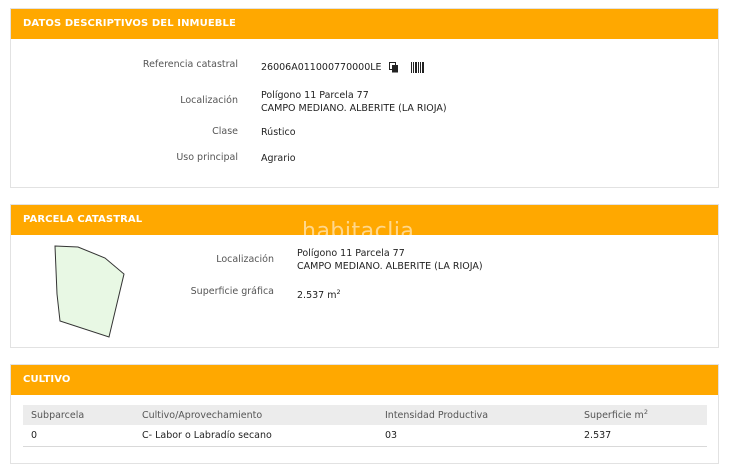 This screenshot has width=731, height=472. I want to click on location-line-2: CAMPO MEDIANO. ALBERITE (LA RIOJA), so click(354, 108).